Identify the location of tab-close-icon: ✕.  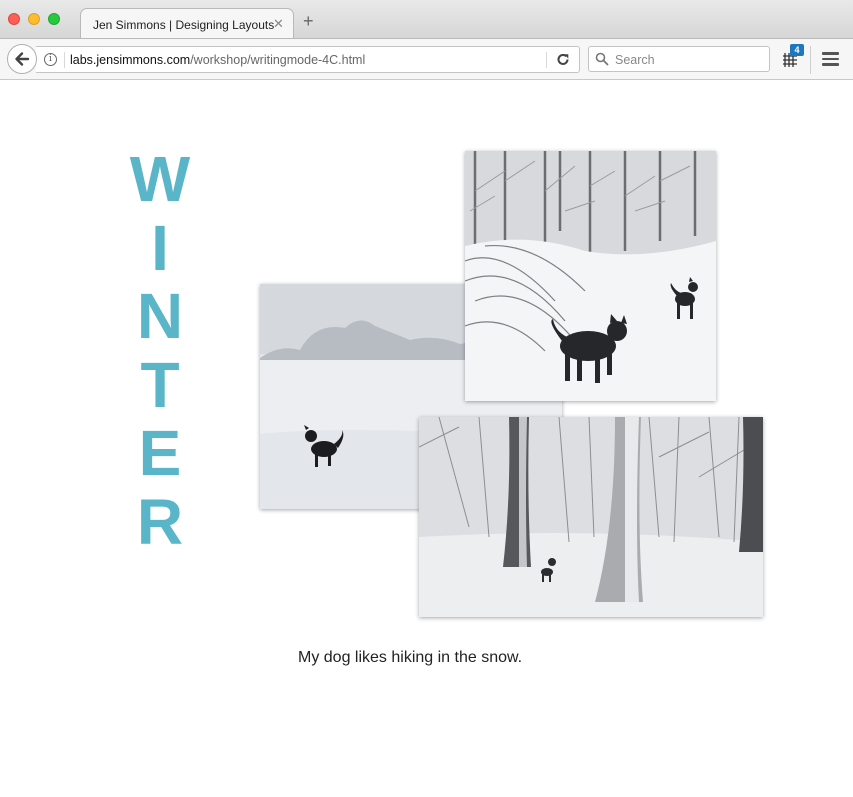
(278, 24).